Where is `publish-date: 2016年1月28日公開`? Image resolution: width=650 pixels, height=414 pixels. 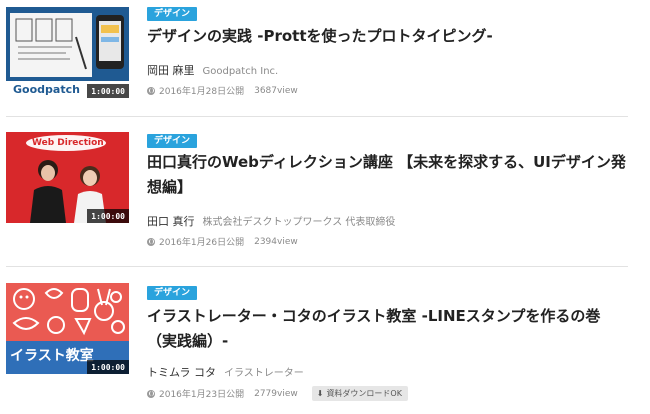
publish-date: 2016年1月28日公開 is located at coordinates (202, 92).